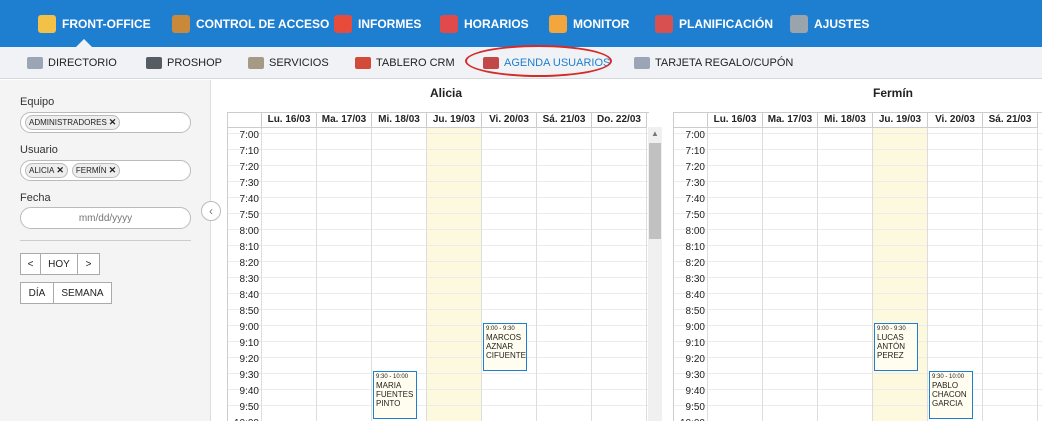  What do you see at coordinates (446, 93) in the screenshot?
I see `calendar-title-alicia: Alicia` at bounding box center [446, 93].